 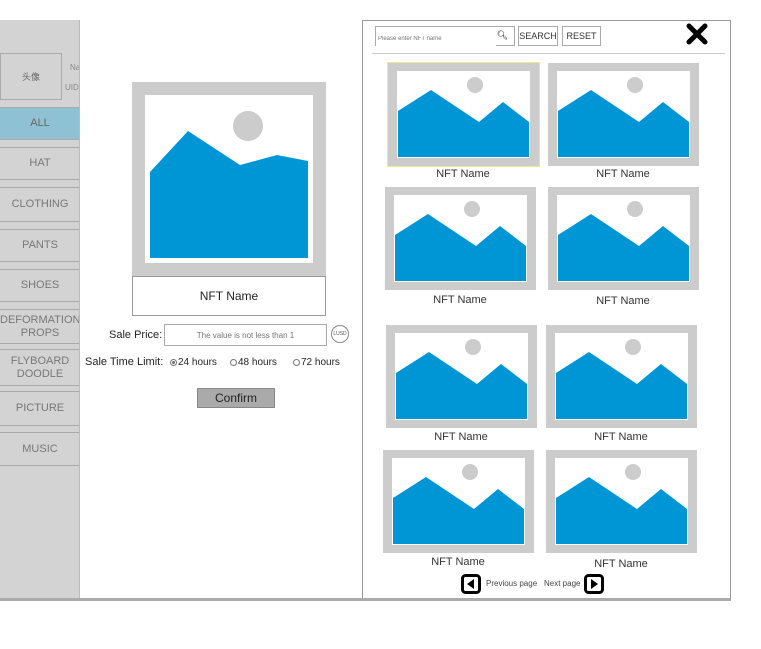 I want to click on sidebar-item-label: ALL, so click(x=40, y=123).